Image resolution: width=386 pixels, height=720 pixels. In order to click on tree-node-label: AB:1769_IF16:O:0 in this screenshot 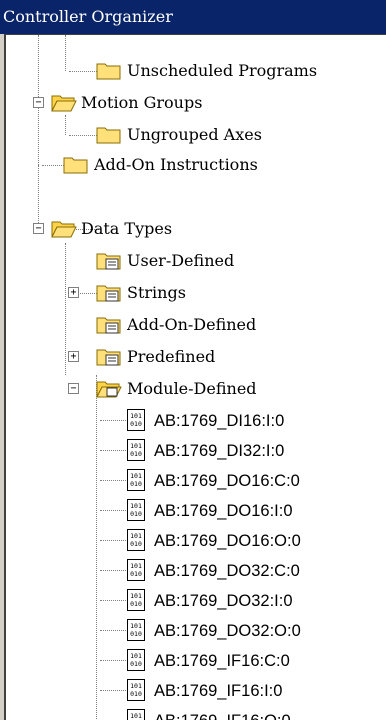, I will do `click(222, 712)`.